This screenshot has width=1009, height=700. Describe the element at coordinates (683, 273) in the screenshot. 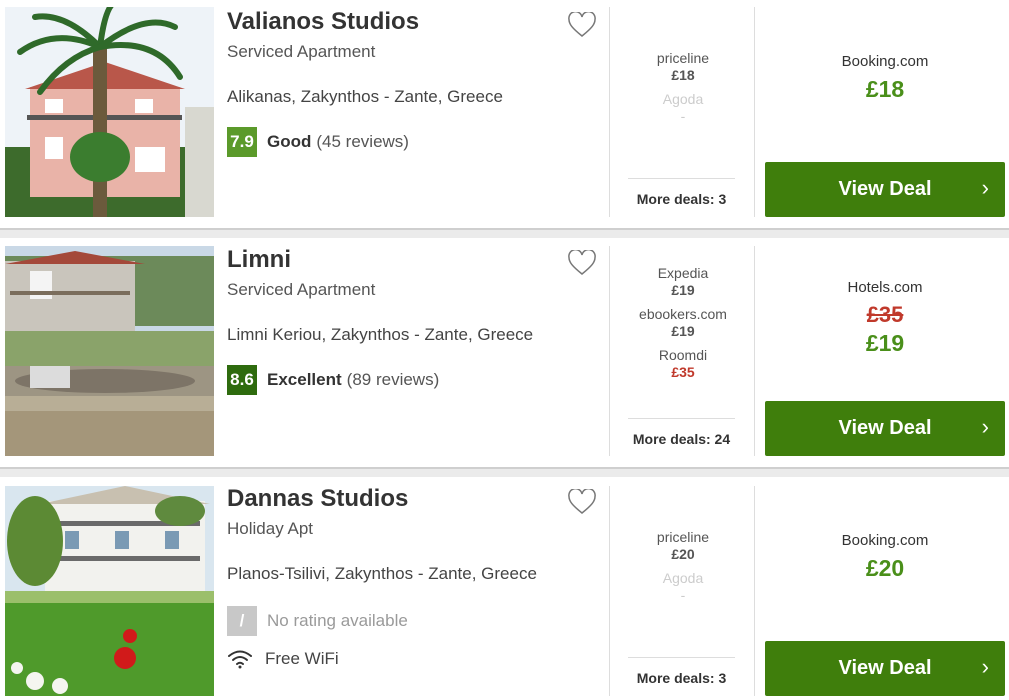

I see `deal-provider: Expedia` at that location.